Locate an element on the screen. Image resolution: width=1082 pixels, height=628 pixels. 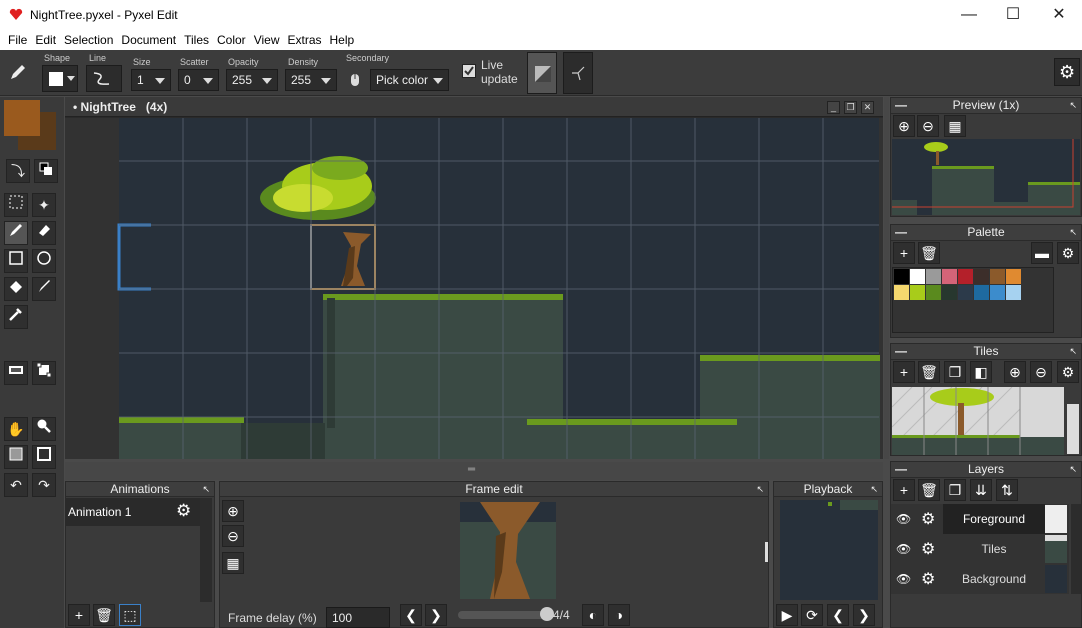
canvas-restore-button: ❐ is located at coordinates (850, 107).